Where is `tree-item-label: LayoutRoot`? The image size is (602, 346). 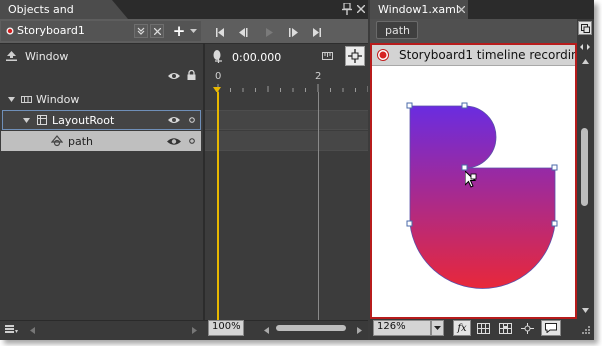 tree-item-label: LayoutRoot is located at coordinates (83, 120).